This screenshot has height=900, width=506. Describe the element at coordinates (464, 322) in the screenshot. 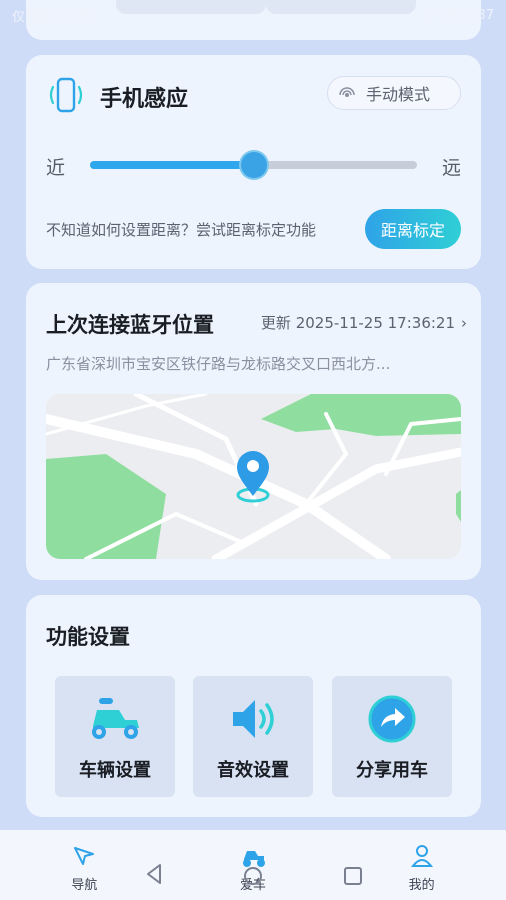

I see `chevron-right-icon: ›` at that location.